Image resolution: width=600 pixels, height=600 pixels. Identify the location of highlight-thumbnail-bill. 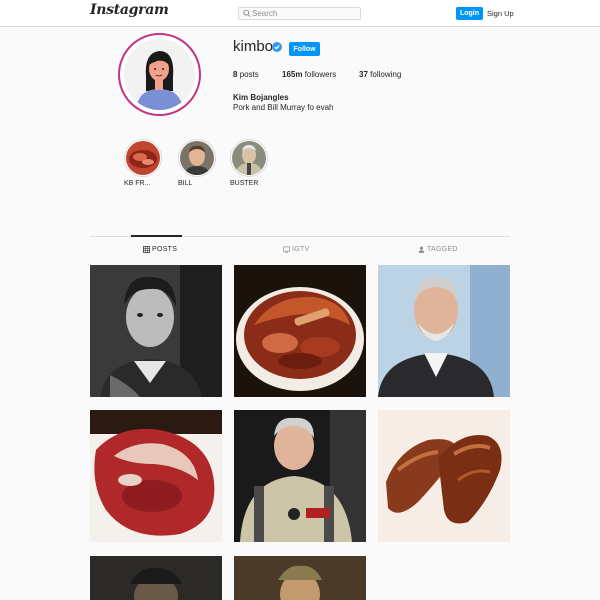
(197, 158).